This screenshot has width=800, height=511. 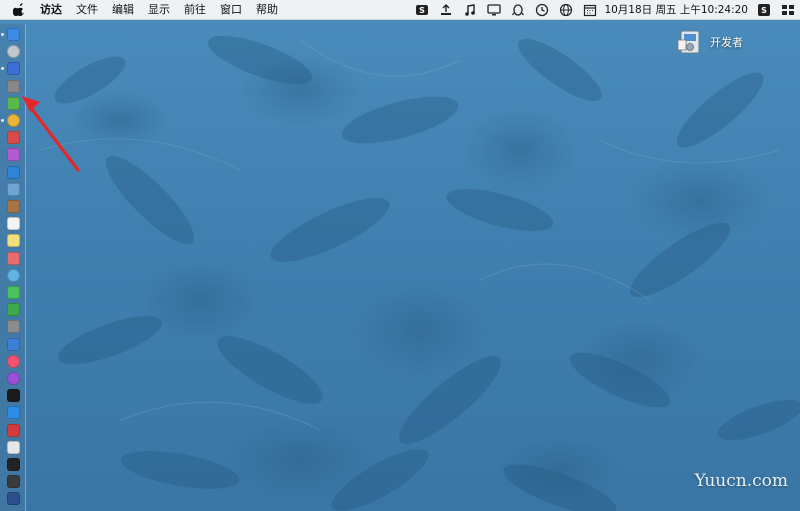 What do you see at coordinates (13, 413) in the screenshot?
I see `app-store-icon` at bounding box center [13, 413].